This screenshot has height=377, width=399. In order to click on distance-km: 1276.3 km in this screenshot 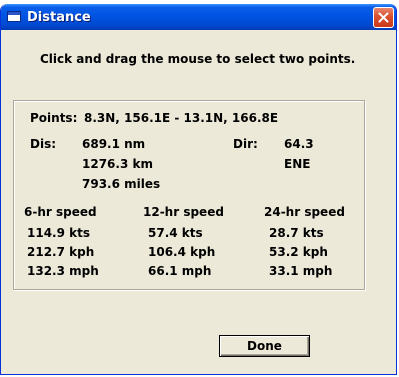, I will do `click(117, 164)`.